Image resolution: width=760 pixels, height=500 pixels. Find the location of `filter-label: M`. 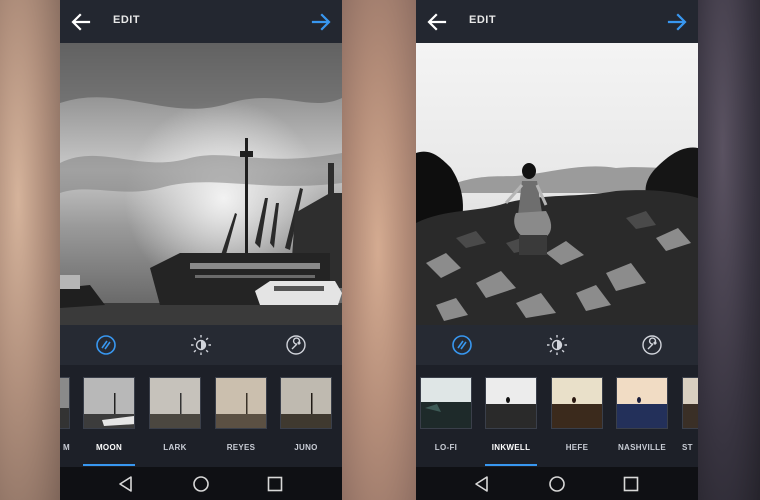

filter-label: M is located at coordinates (66, 447).